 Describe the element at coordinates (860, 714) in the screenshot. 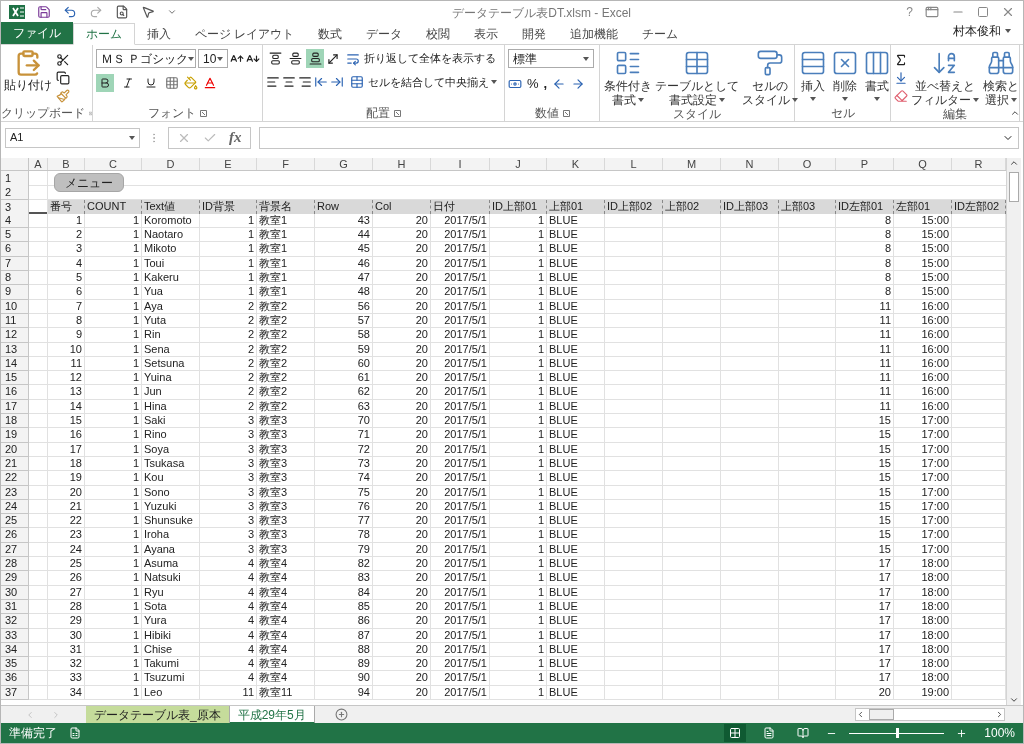

I see `scroll-left-icon` at that location.